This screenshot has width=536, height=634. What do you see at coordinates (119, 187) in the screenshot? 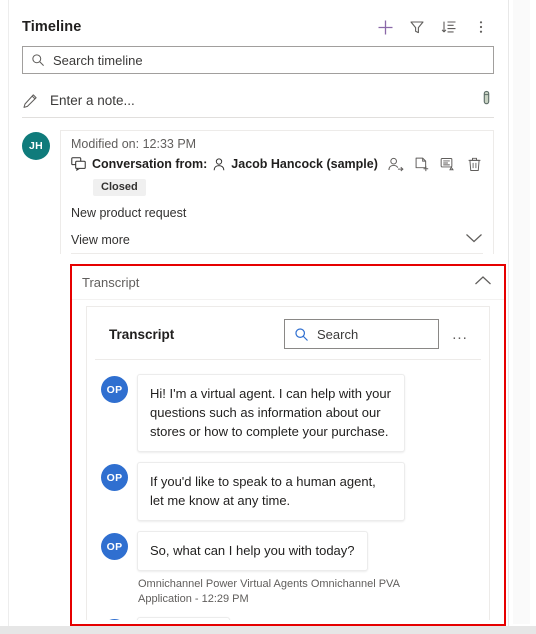
I see `status-badge: Closed` at bounding box center [119, 187].